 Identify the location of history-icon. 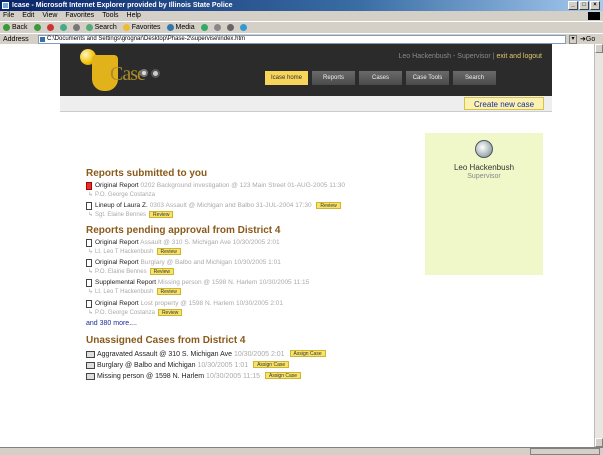
(204, 27).